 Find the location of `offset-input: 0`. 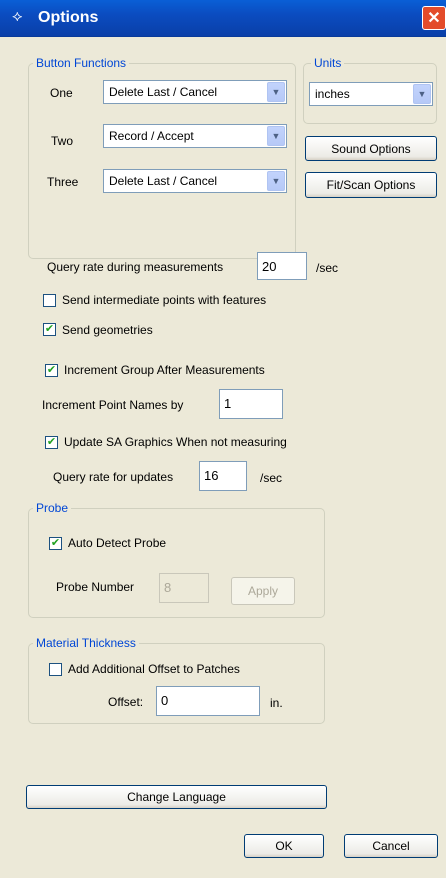

offset-input: 0 is located at coordinates (208, 701).